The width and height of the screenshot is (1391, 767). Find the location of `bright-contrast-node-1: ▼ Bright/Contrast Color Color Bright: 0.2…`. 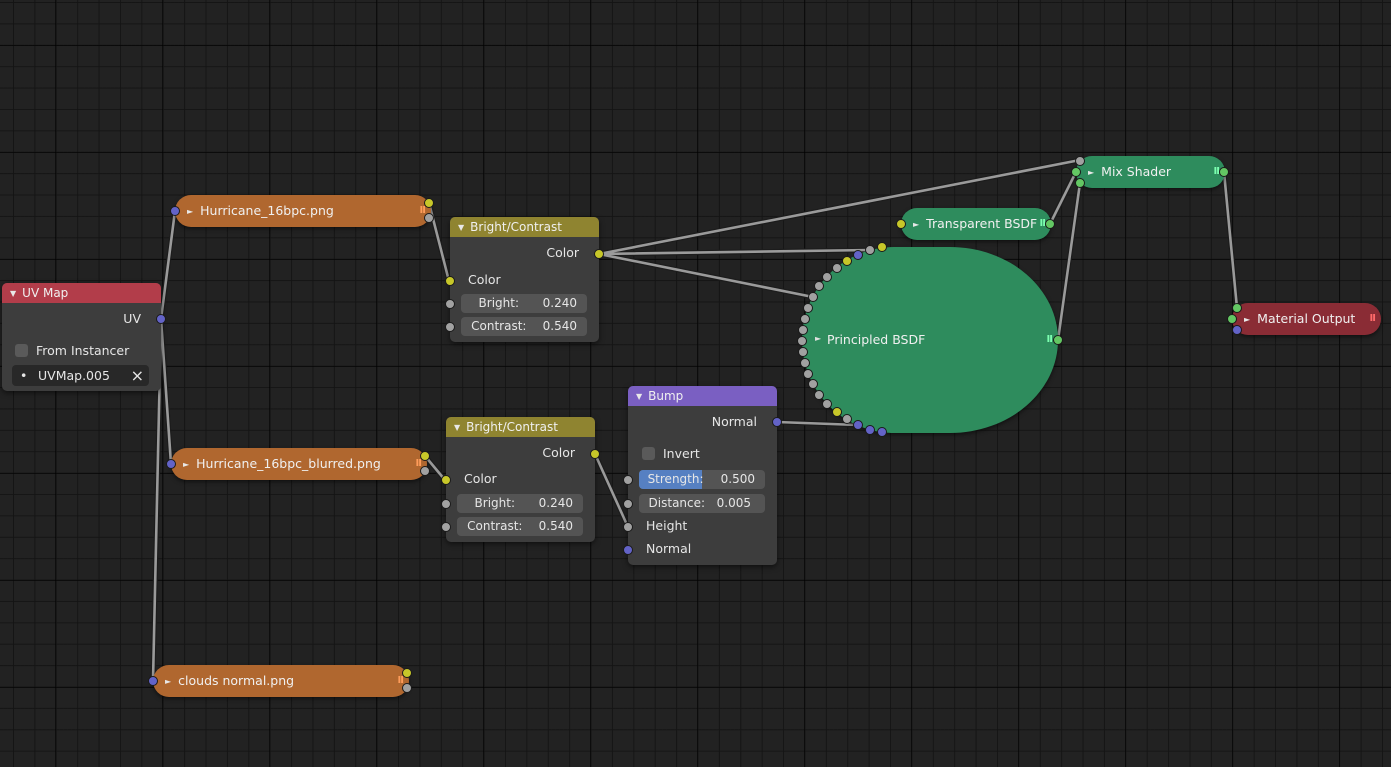

bright-contrast-node-1: ▼ Bright/Contrast Color Color Bright: 0.2… is located at coordinates (524, 279).